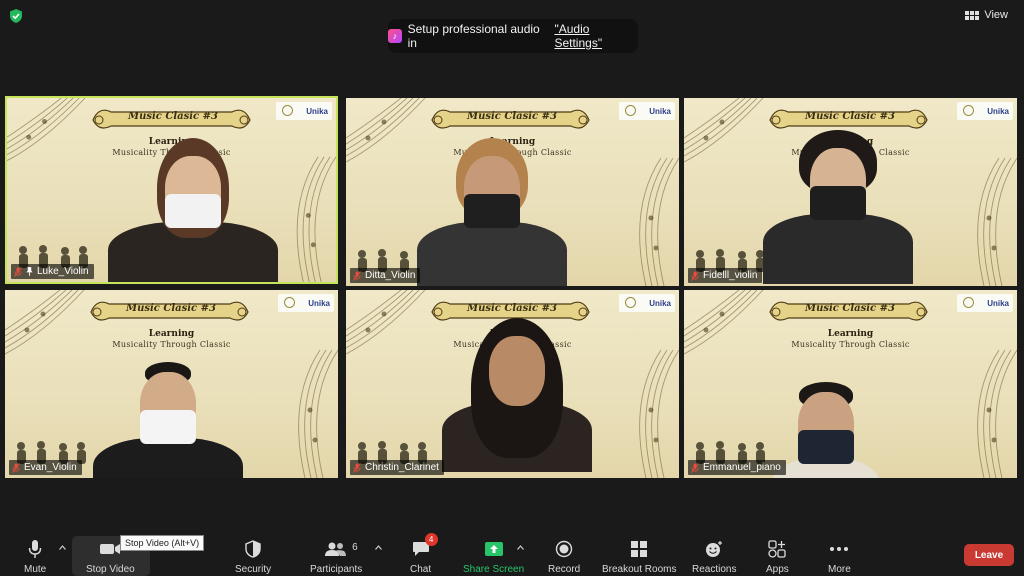 The height and width of the screenshot is (576, 1024). Describe the element at coordinates (839, 569) in the screenshot. I see `more-label: More` at that location.